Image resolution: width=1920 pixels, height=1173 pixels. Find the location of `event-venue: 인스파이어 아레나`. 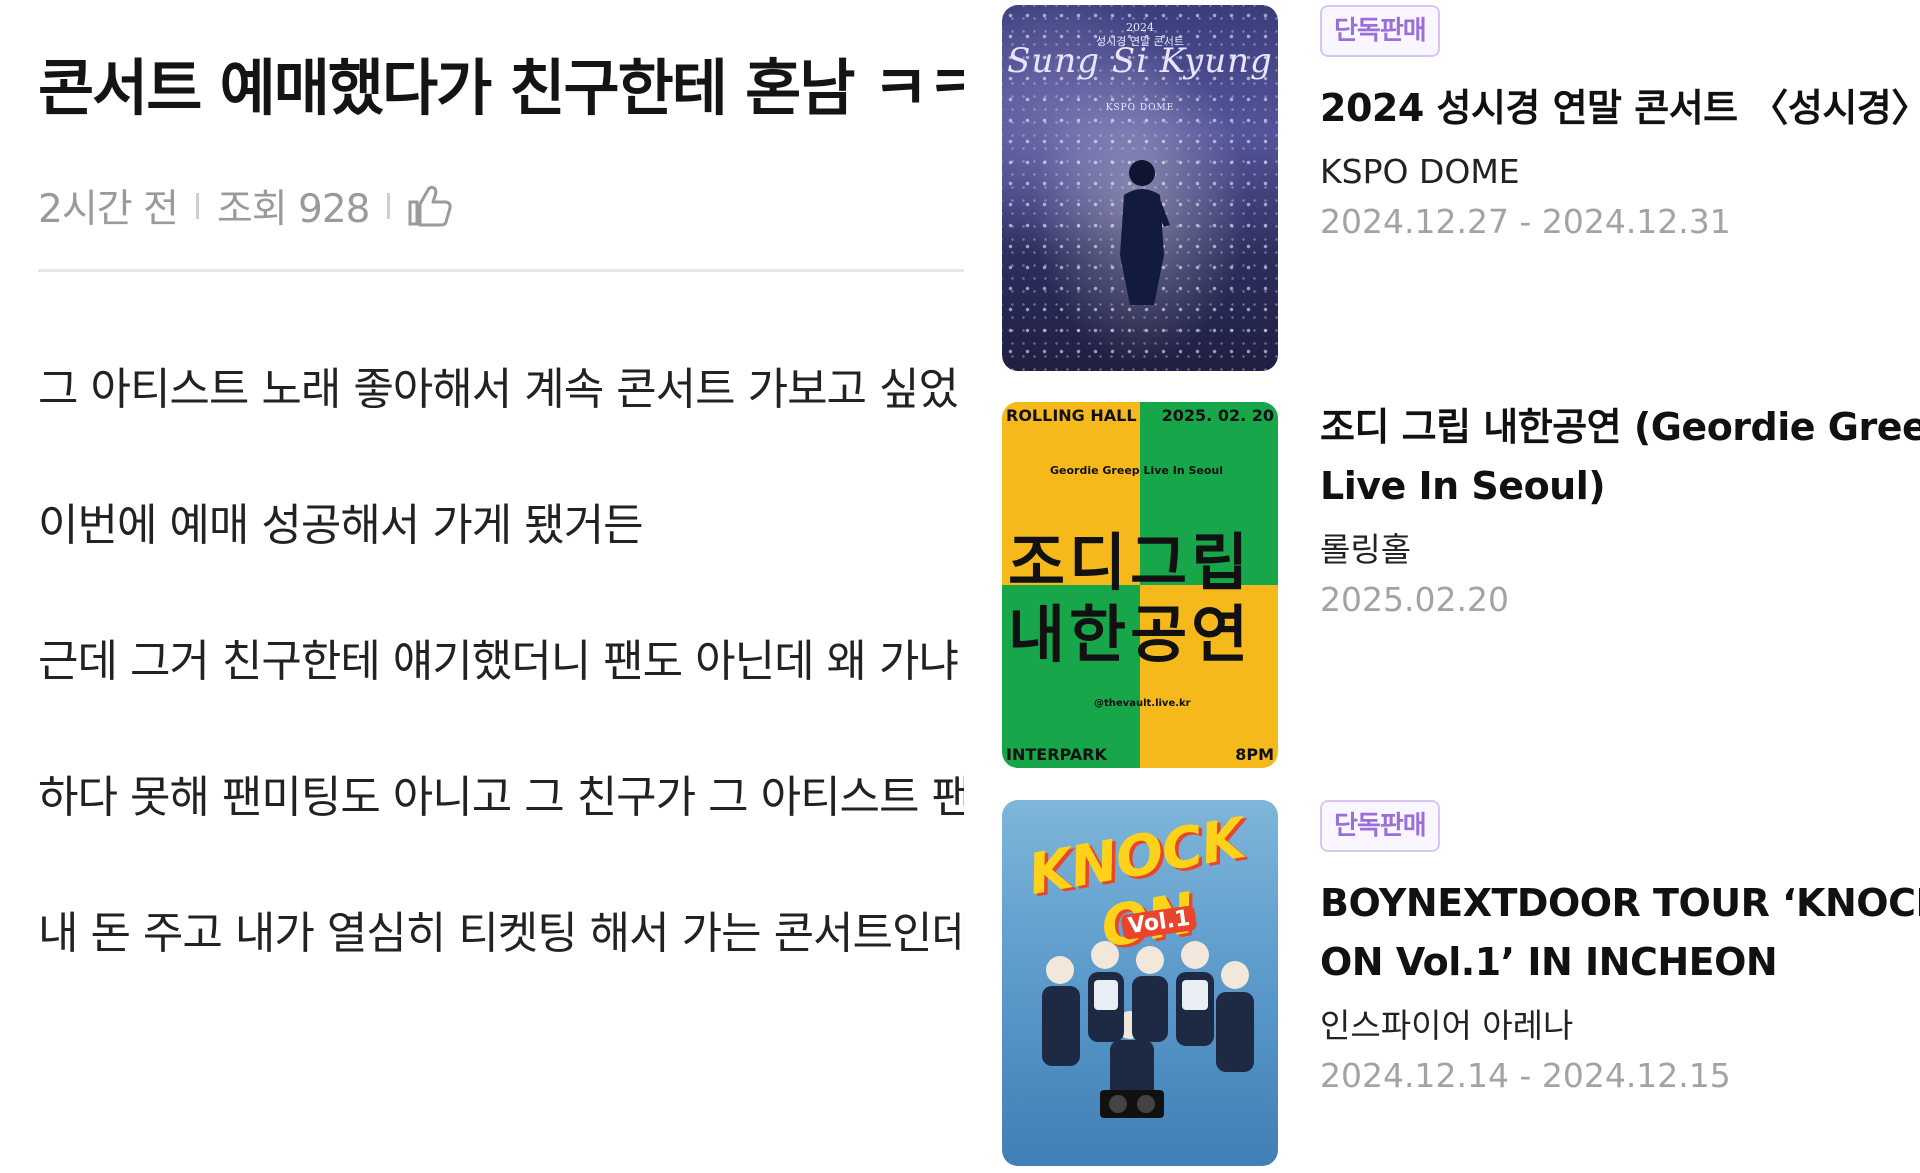

event-venue: 인스파이어 아레나 is located at coordinates (1447, 1025).